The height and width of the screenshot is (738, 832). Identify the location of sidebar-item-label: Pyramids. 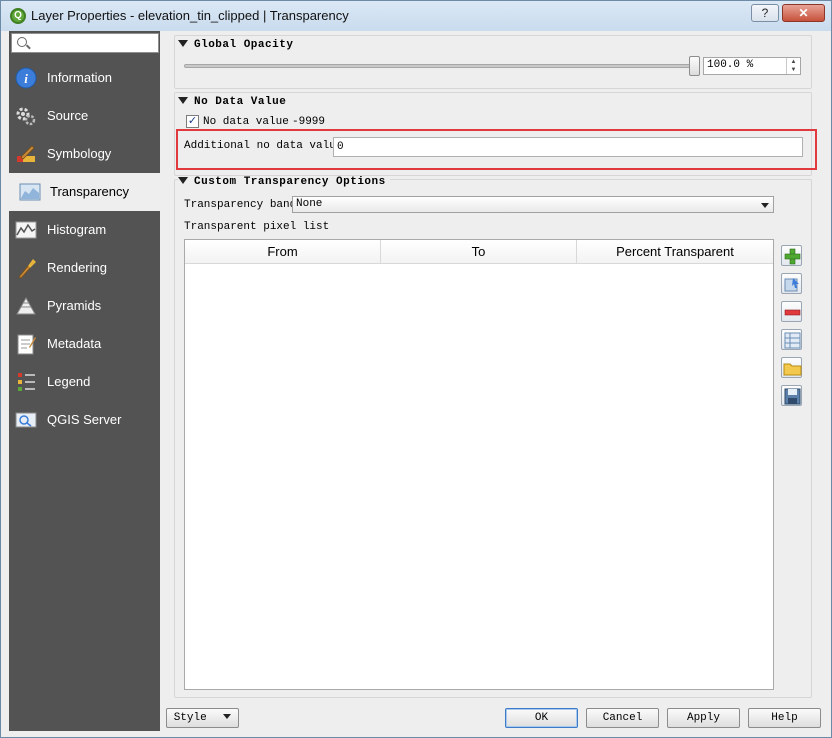
(74, 305).